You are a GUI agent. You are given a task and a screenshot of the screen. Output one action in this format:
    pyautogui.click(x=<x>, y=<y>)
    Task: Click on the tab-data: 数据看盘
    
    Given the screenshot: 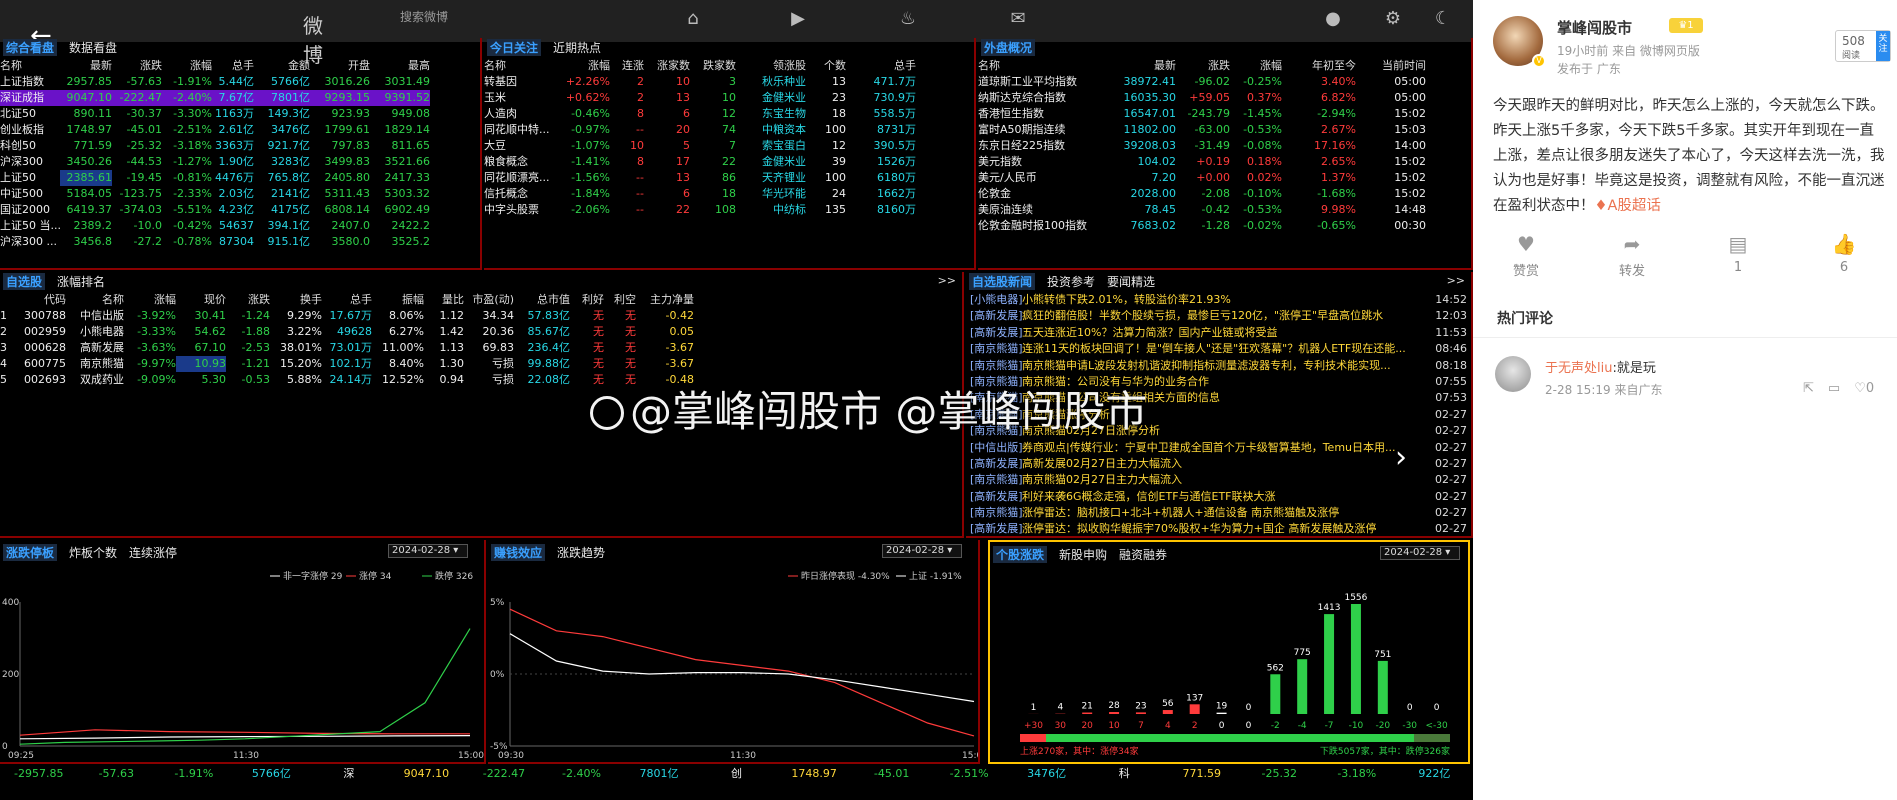 What is the action you would take?
    pyautogui.click(x=93, y=47)
    